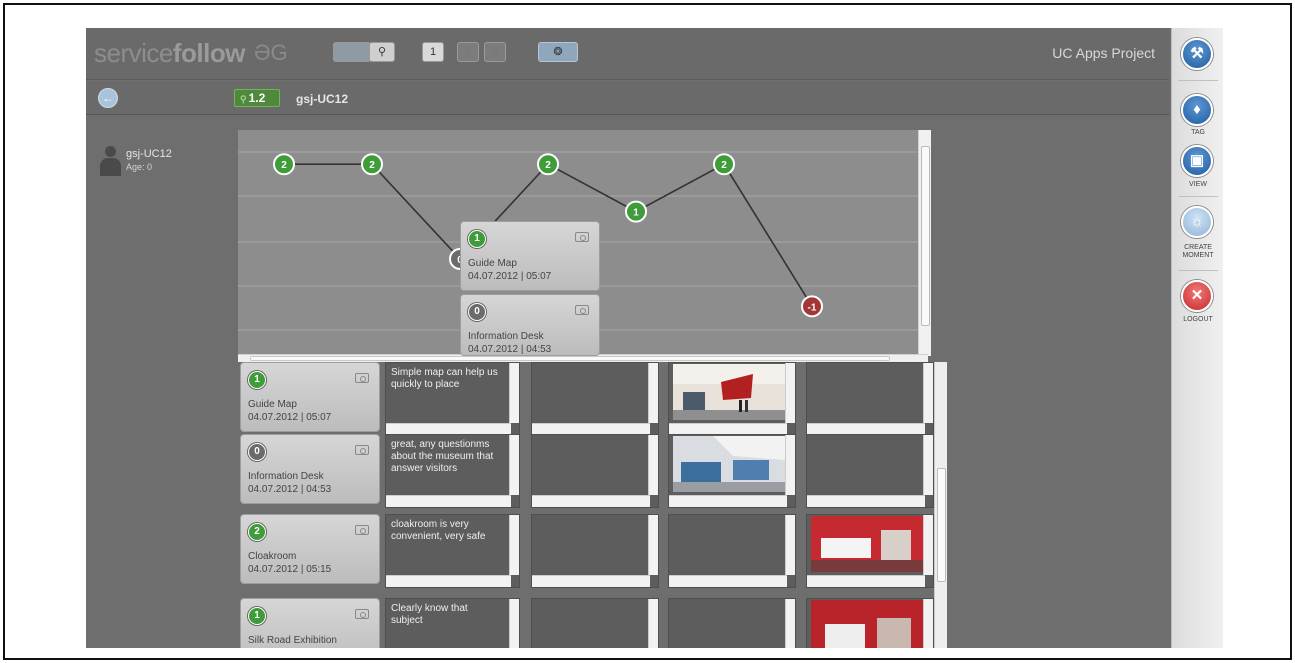 The height and width of the screenshot is (663, 1295). Describe the element at coordinates (530, 325) in the screenshot. I see `popup-card-information-desk: 0 Information Desk 04.07.2012 | 04:53` at that location.